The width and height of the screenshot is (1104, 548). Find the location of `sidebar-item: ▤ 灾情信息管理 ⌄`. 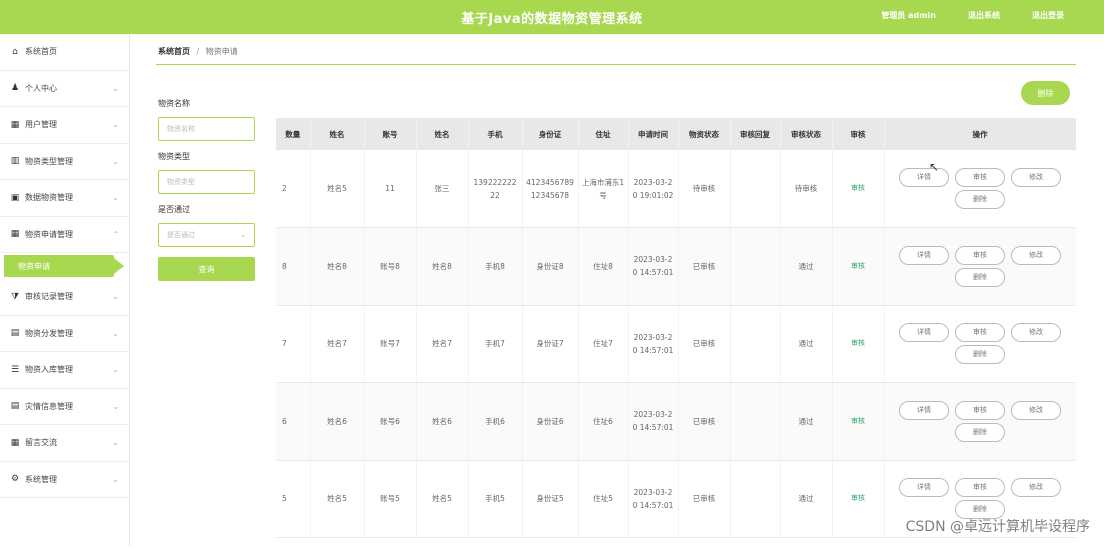

sidebar-item: ▤ 灾情信息管理 ⌄ is located at coordinates (64, 407).